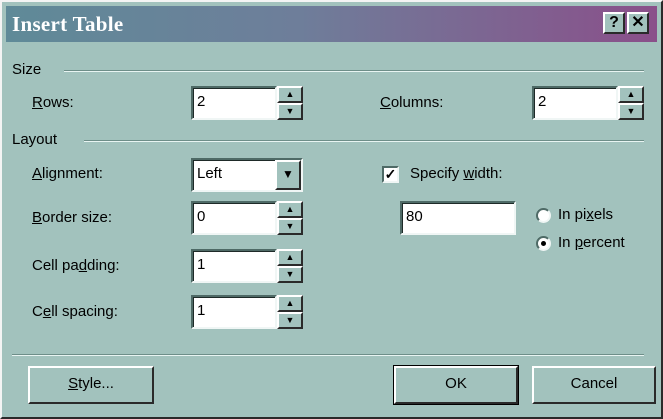 The width and height of the screenshot is (663, 419). What do you see at coordinates (412, 102) in the screenshot?
I see `columns-label: Columns:` at bounding box center [412, 102].